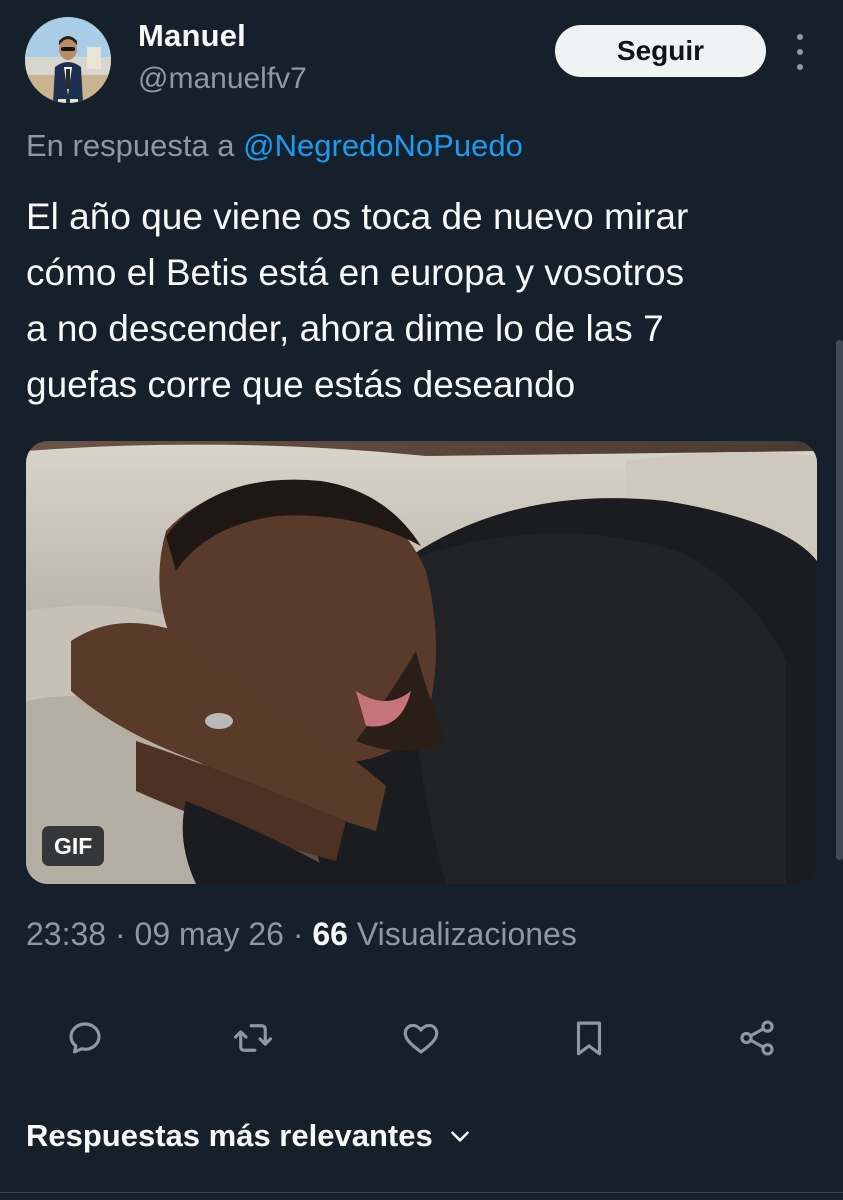 This screenshot has height=1200, width=843. I want to click on tweet-header: Manuel @manuelfv7 Seguir, so click(421, 60).